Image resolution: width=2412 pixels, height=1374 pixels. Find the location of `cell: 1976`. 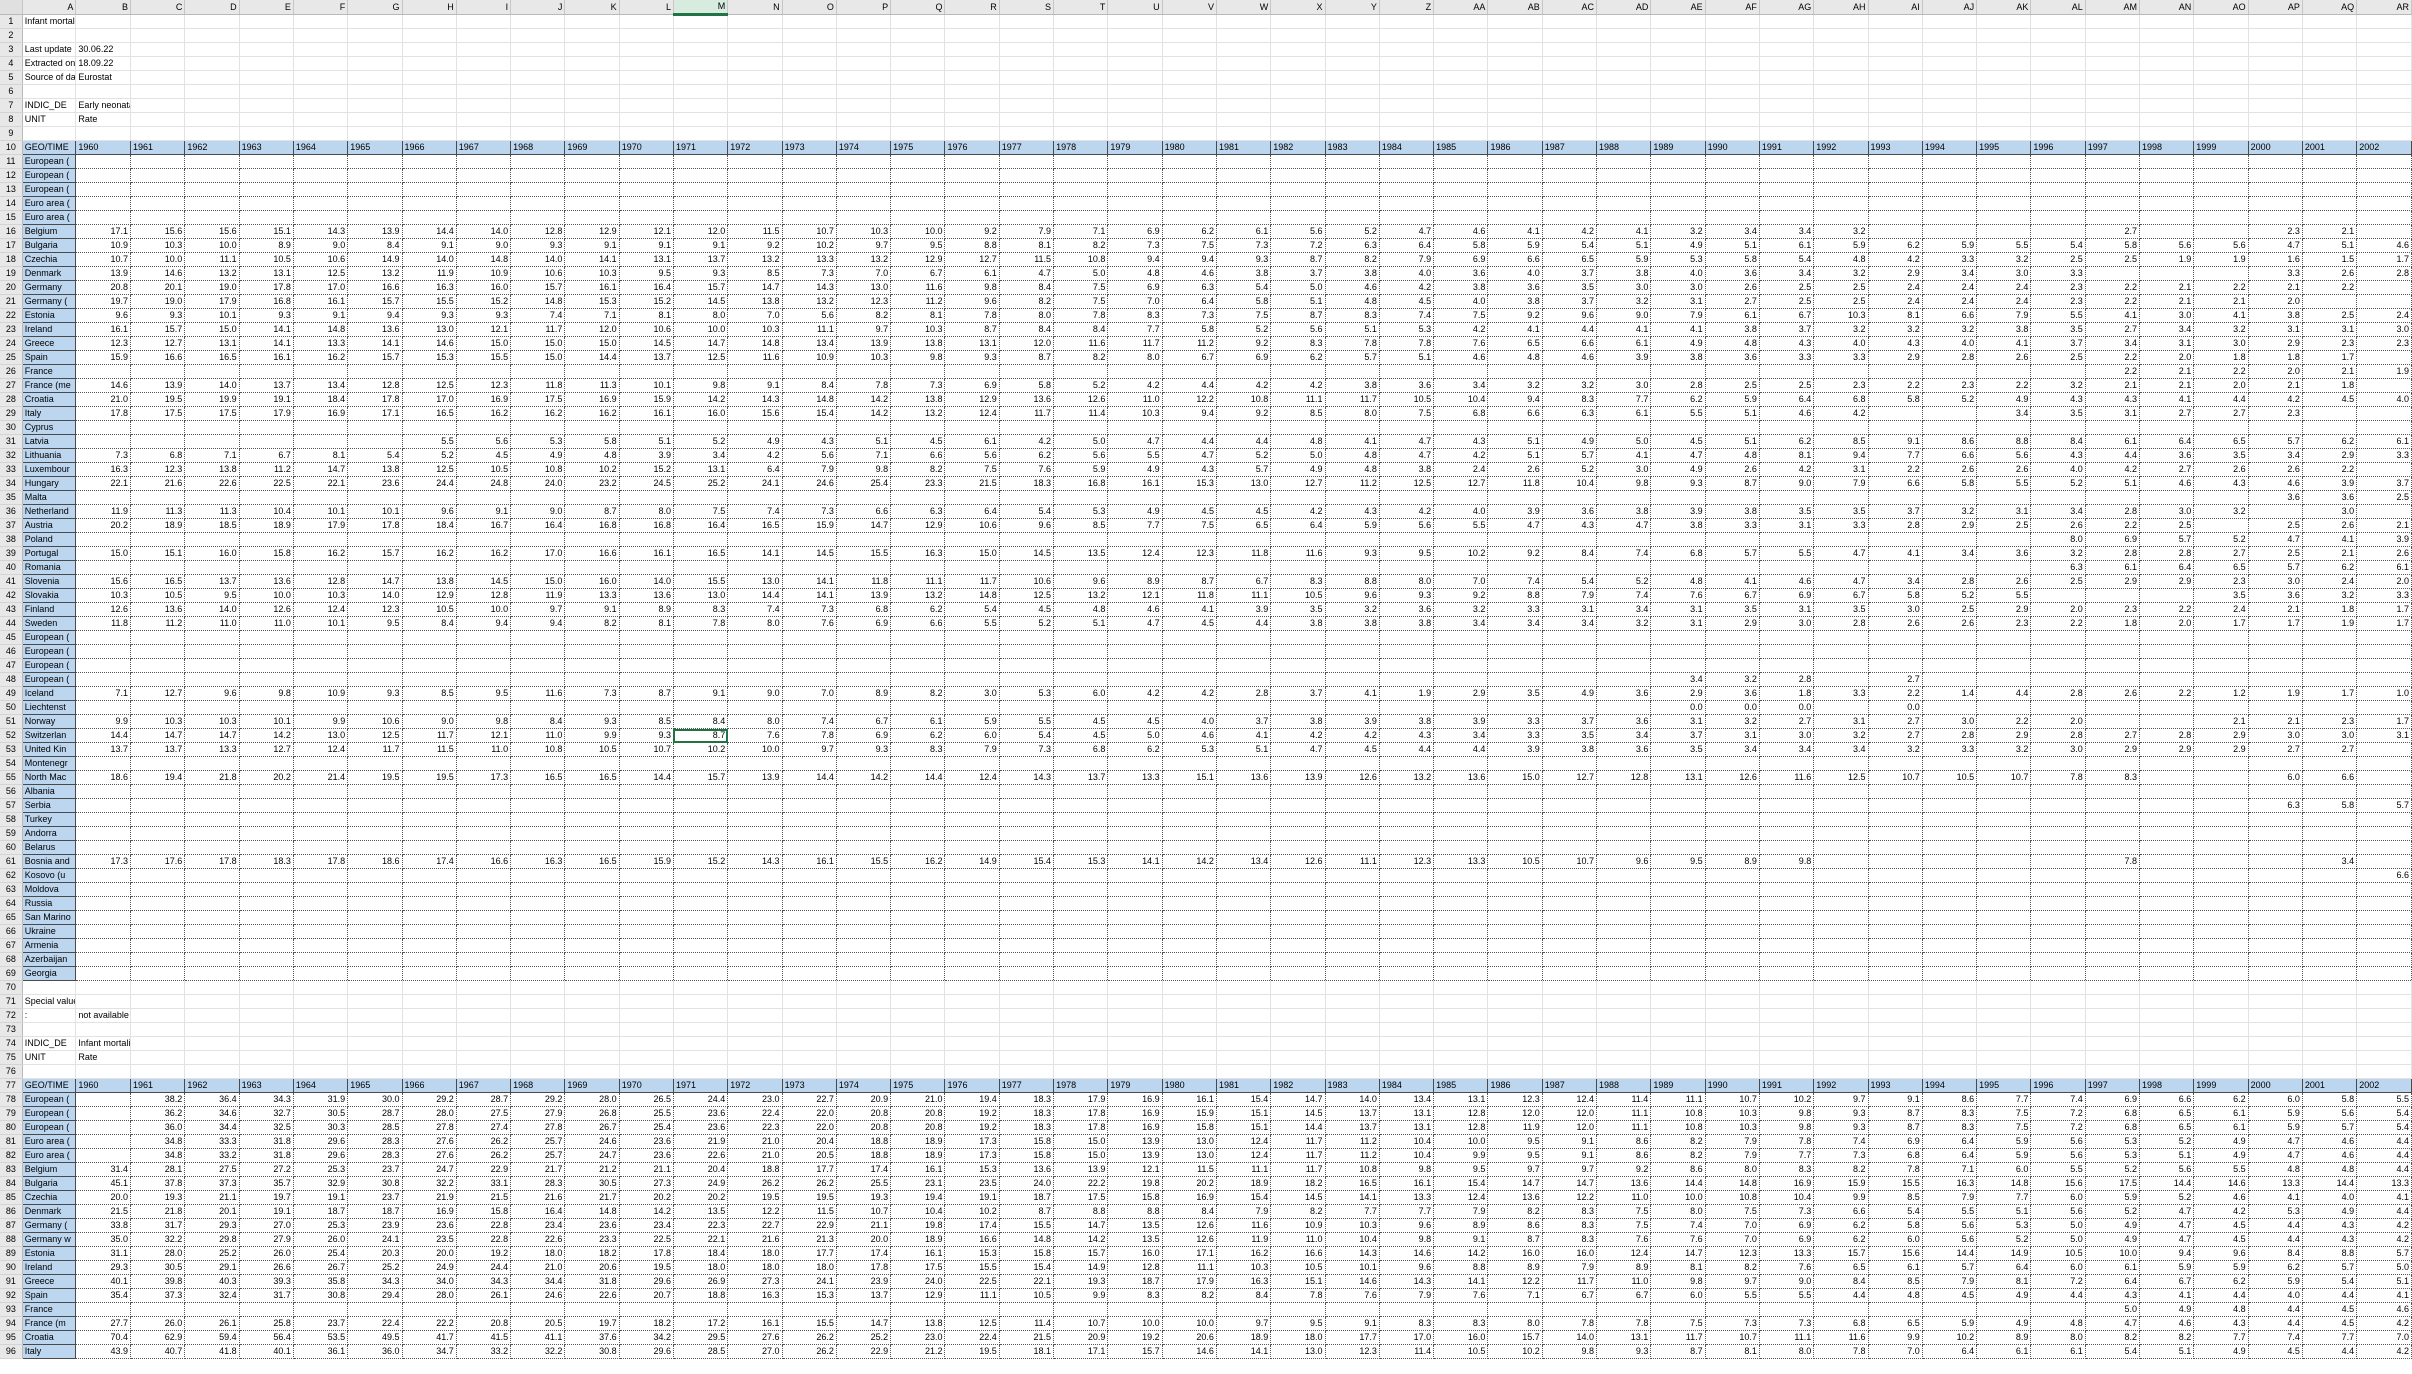

cell: 1976 is located at coordinates (972, 147).